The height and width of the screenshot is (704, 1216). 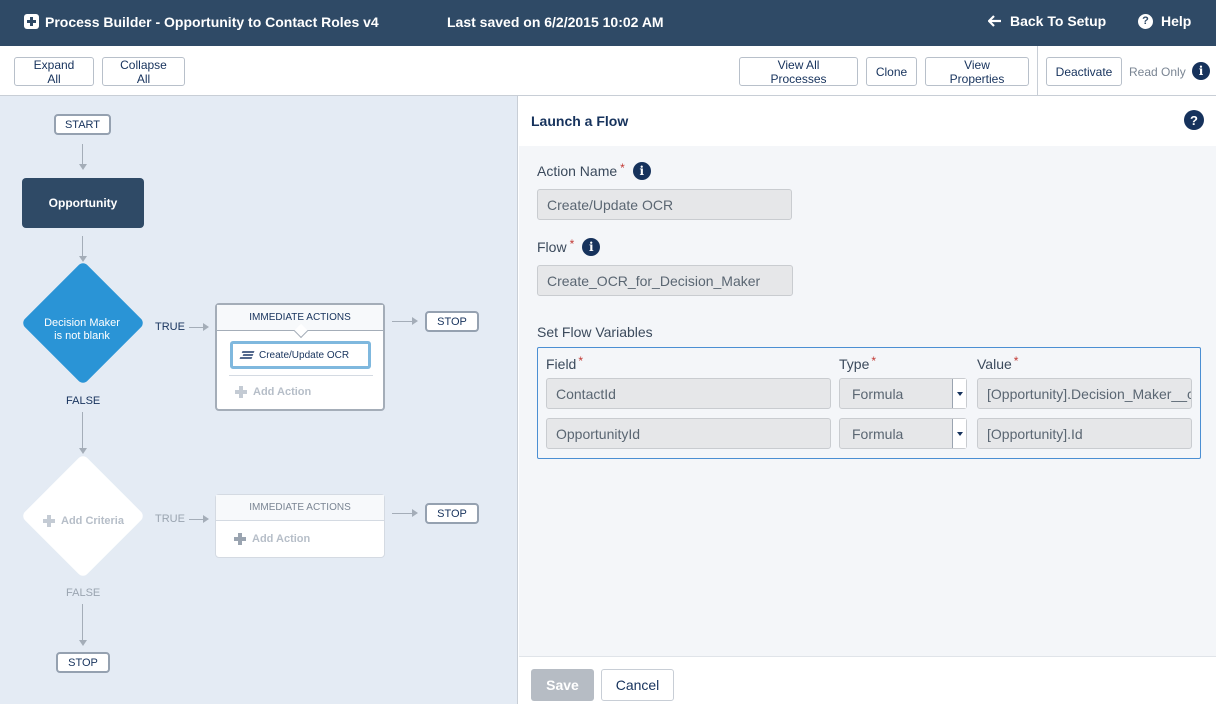 I want to click on expand-all-button: Expand All, so click(x=54, y=71).